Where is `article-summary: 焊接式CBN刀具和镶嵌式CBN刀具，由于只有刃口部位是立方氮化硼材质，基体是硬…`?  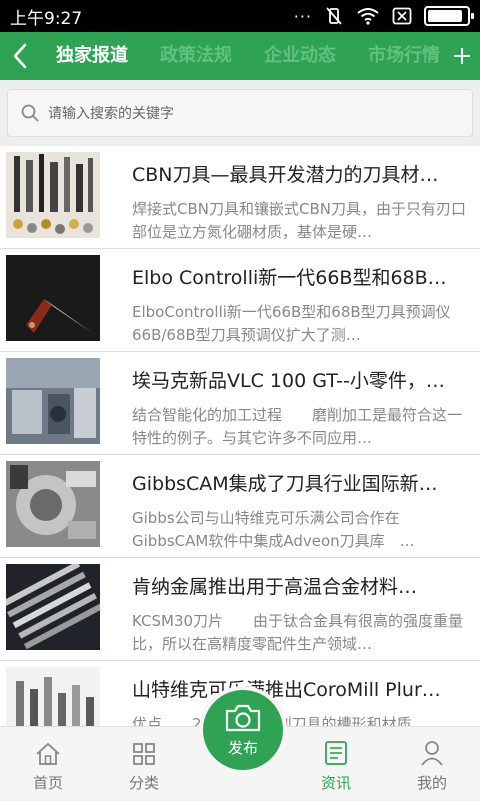 article-summary: 焊接式CBN刀具和镶嵌式CBN刀具，由于只有刃口部位是立方氮化硼材质，基体是硬… is located at coordinates (299, 220).